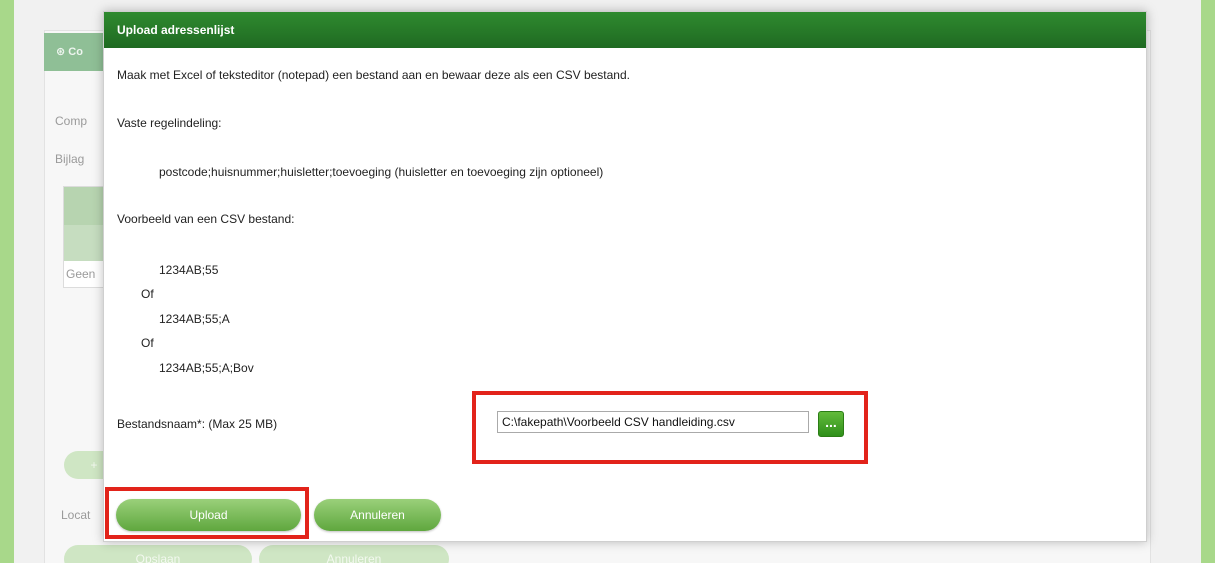 This screenshot has height=563, width=1215. I want to click on upload-button: Upload, so click(208, 515).